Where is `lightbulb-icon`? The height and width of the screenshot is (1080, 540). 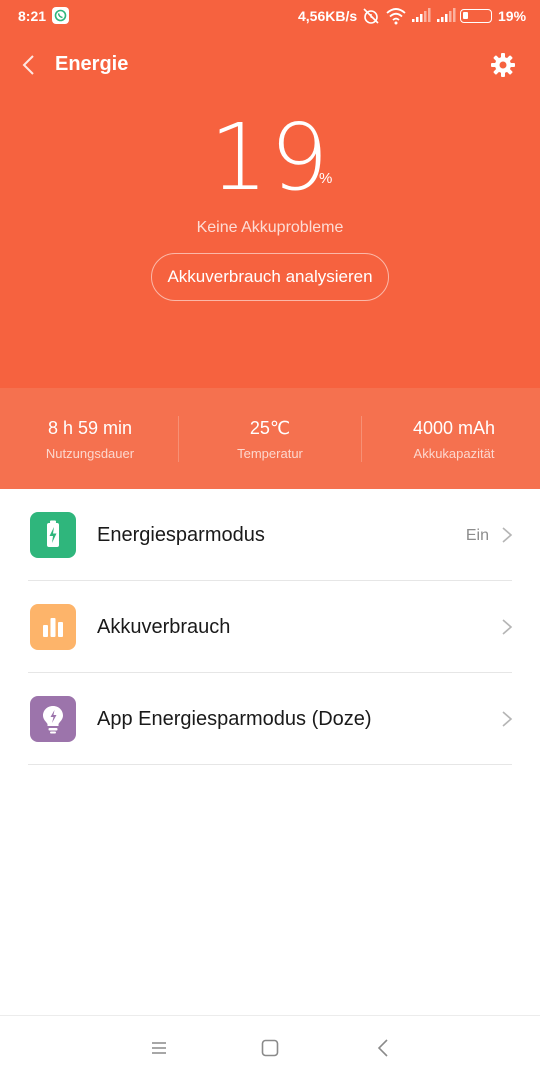
lightbulb-icon is located at coordinates (53, 719).